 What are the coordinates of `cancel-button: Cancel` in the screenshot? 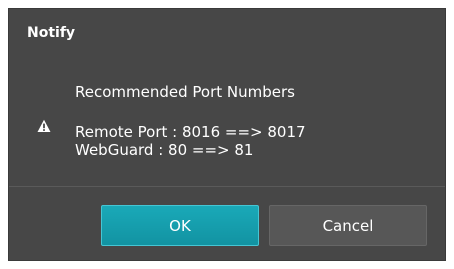 It's located at (348, 225).